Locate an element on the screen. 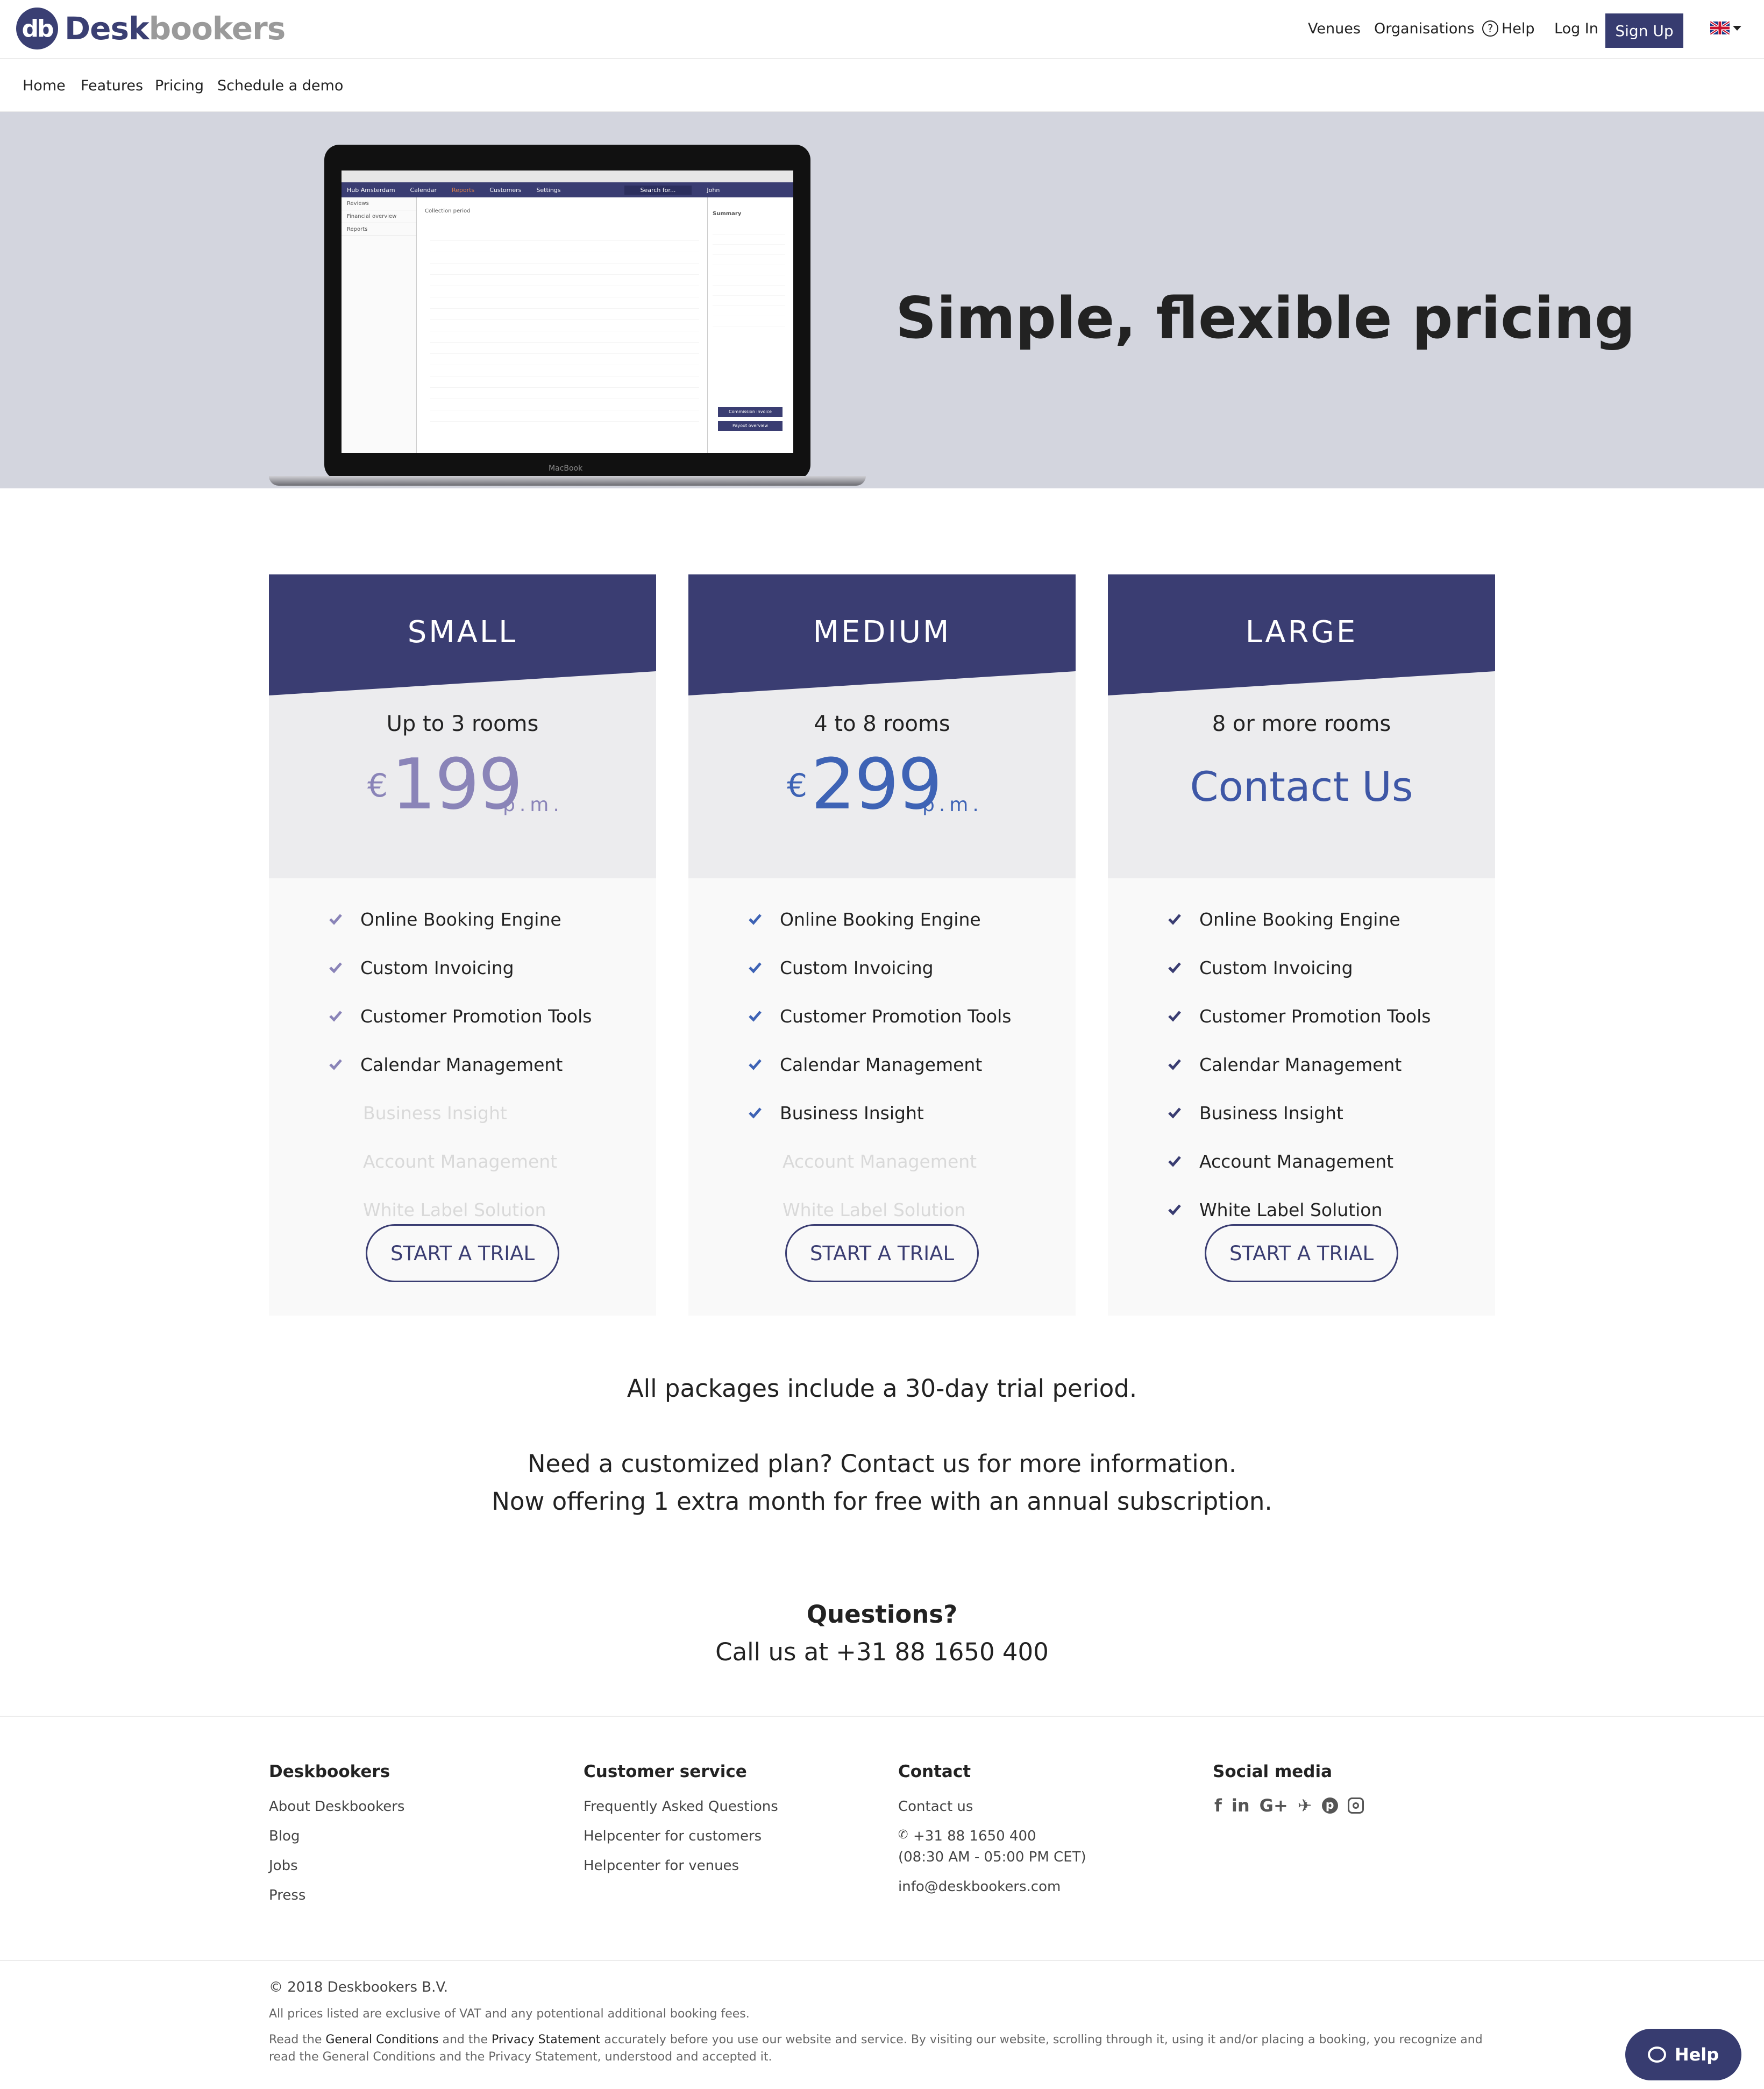  instagram-icon is located at coordinates (1355, 1805).